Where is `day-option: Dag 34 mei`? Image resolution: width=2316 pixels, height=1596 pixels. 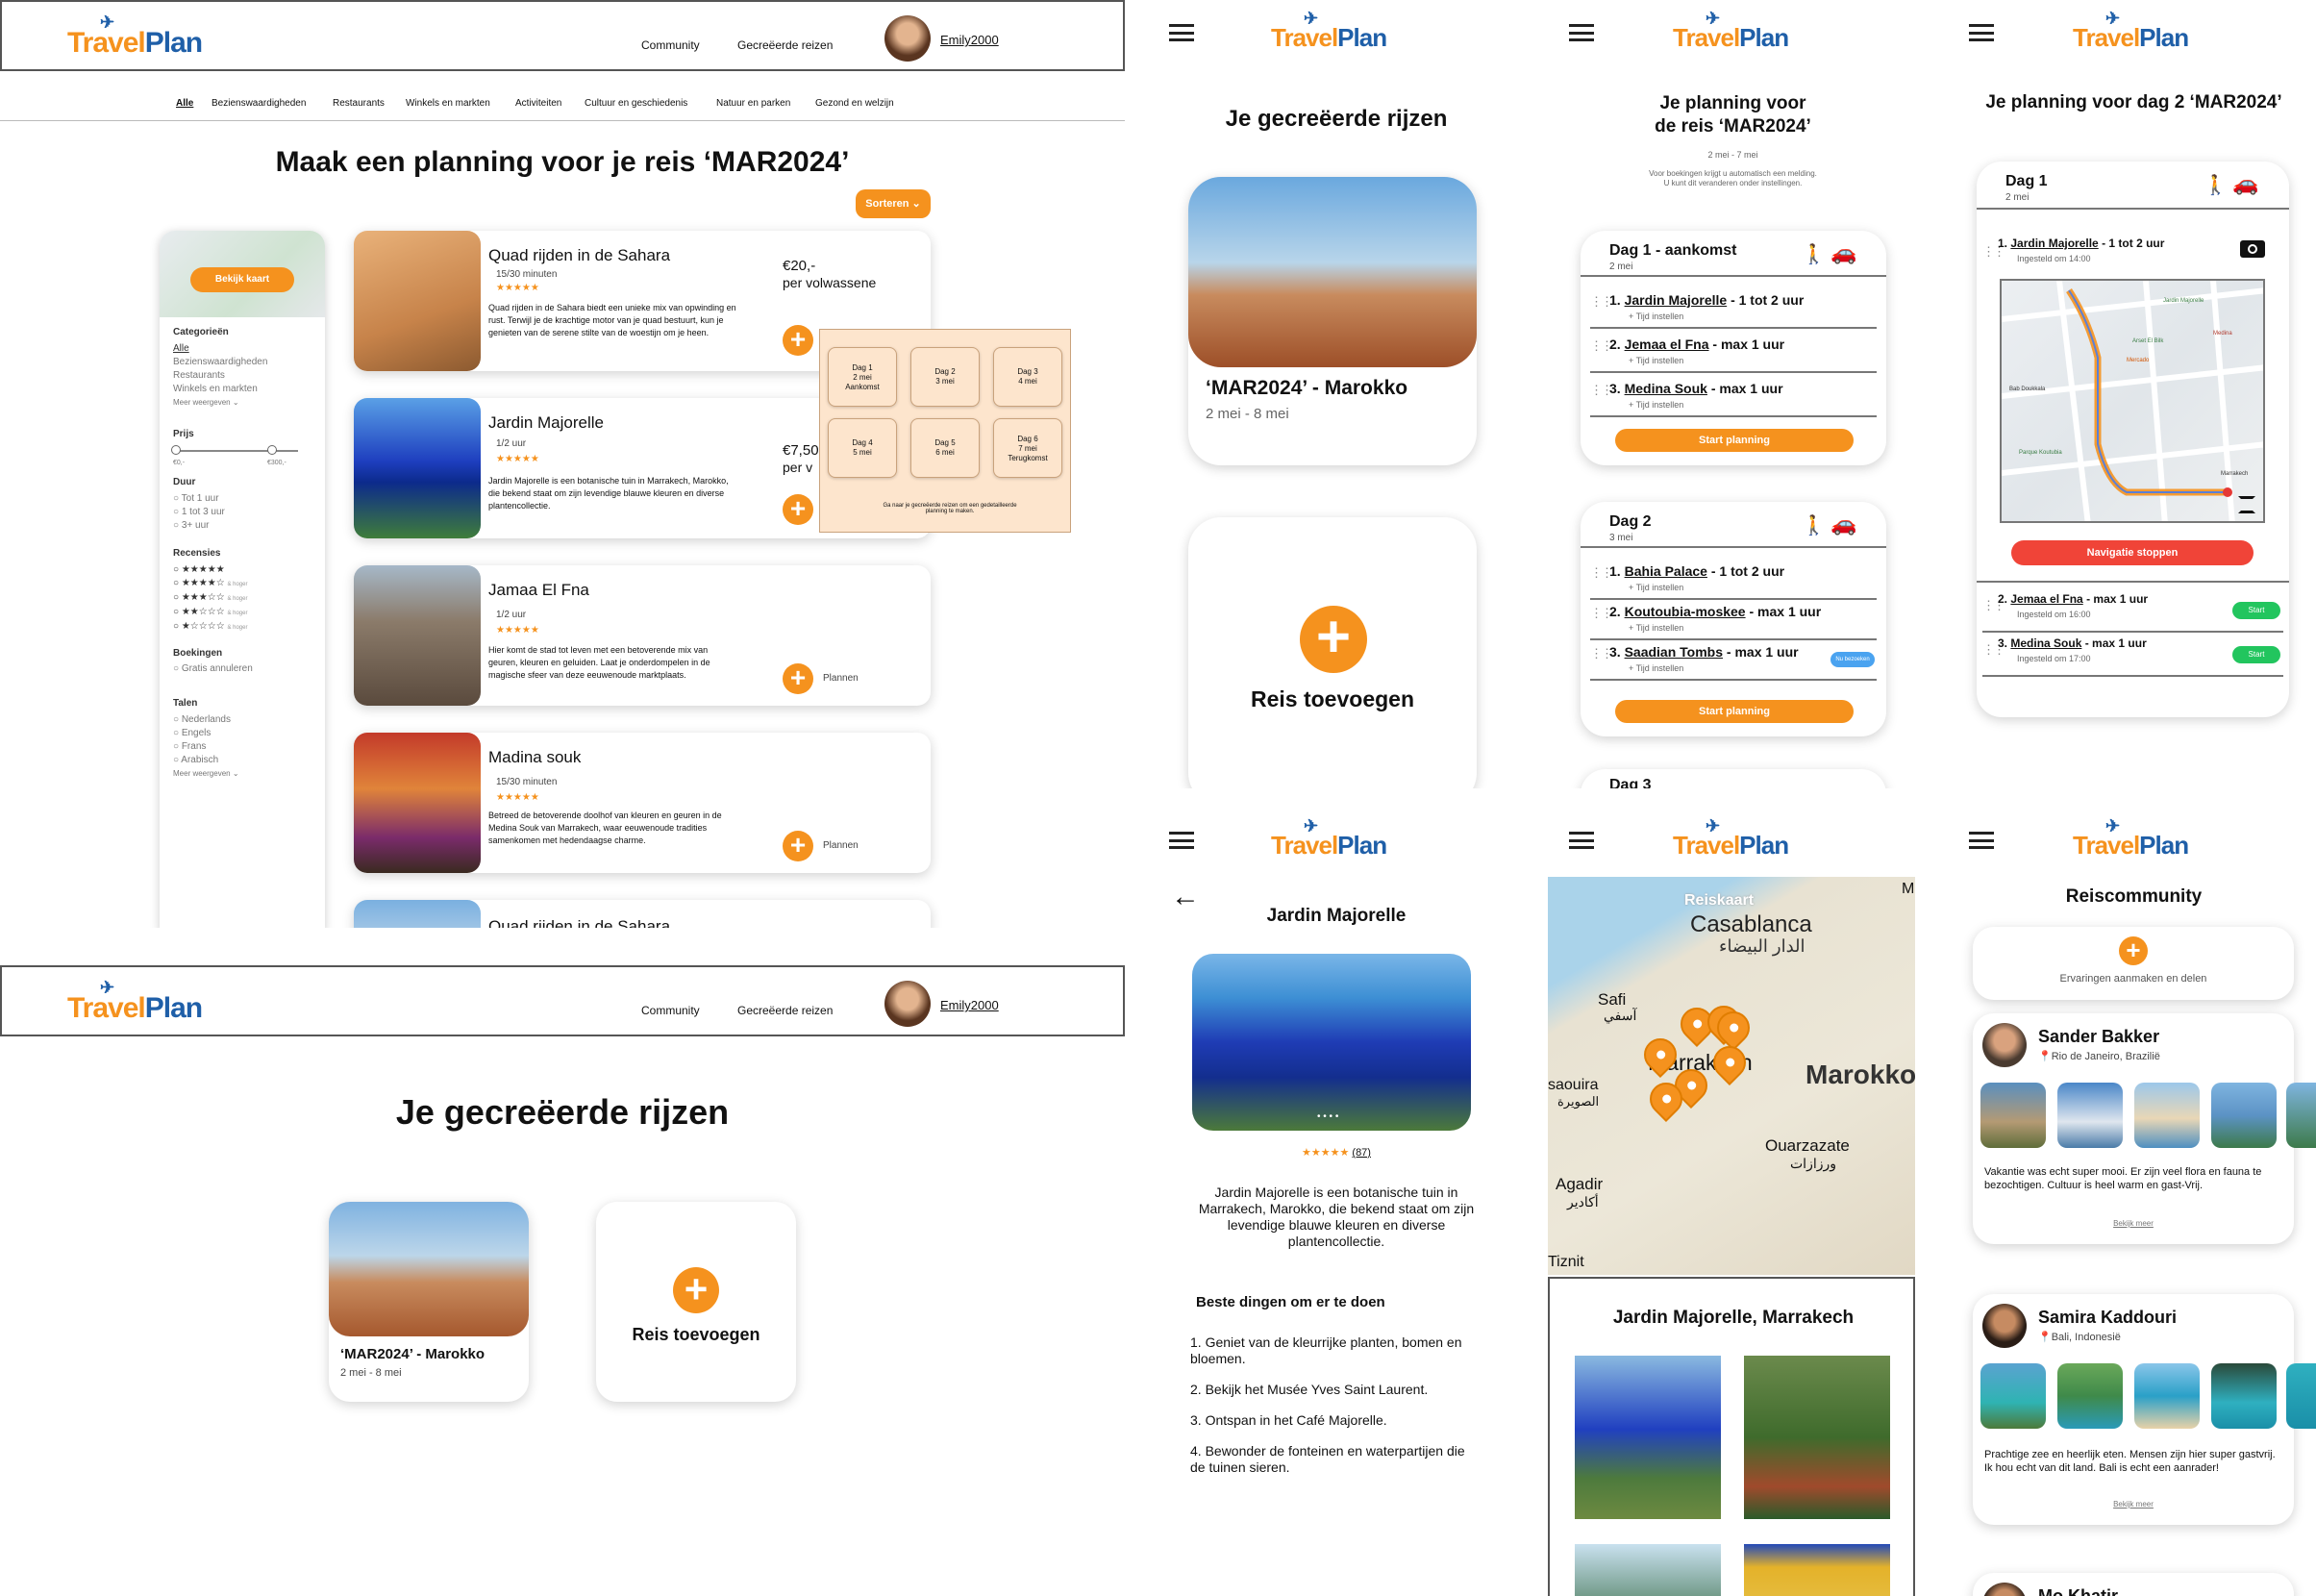 day-option: Dag 34 mei is located at coordinates (1027, 377).